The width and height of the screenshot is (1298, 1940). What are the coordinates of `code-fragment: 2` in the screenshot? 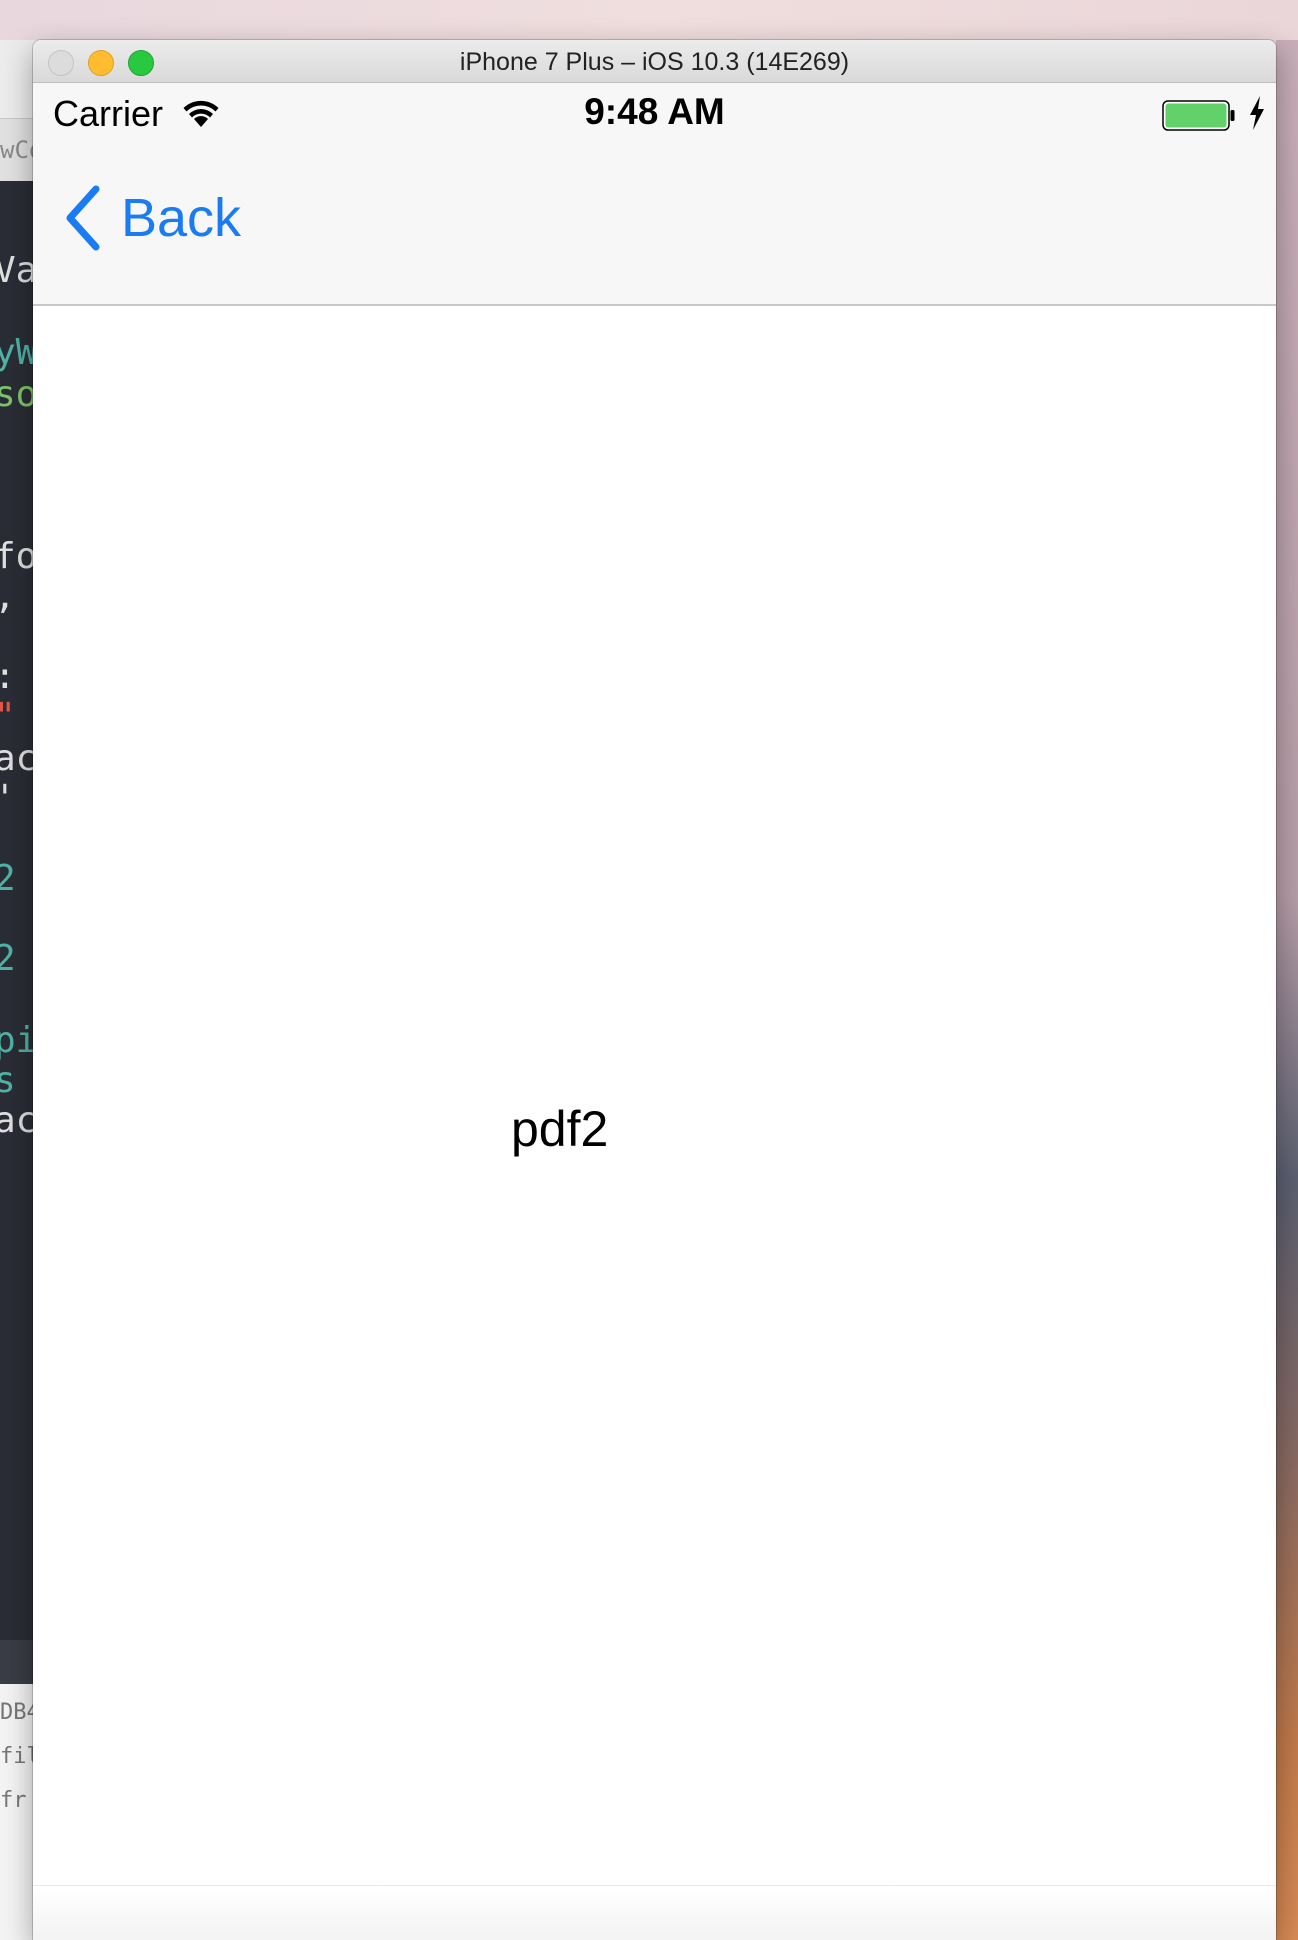 It's located at (8, 958).